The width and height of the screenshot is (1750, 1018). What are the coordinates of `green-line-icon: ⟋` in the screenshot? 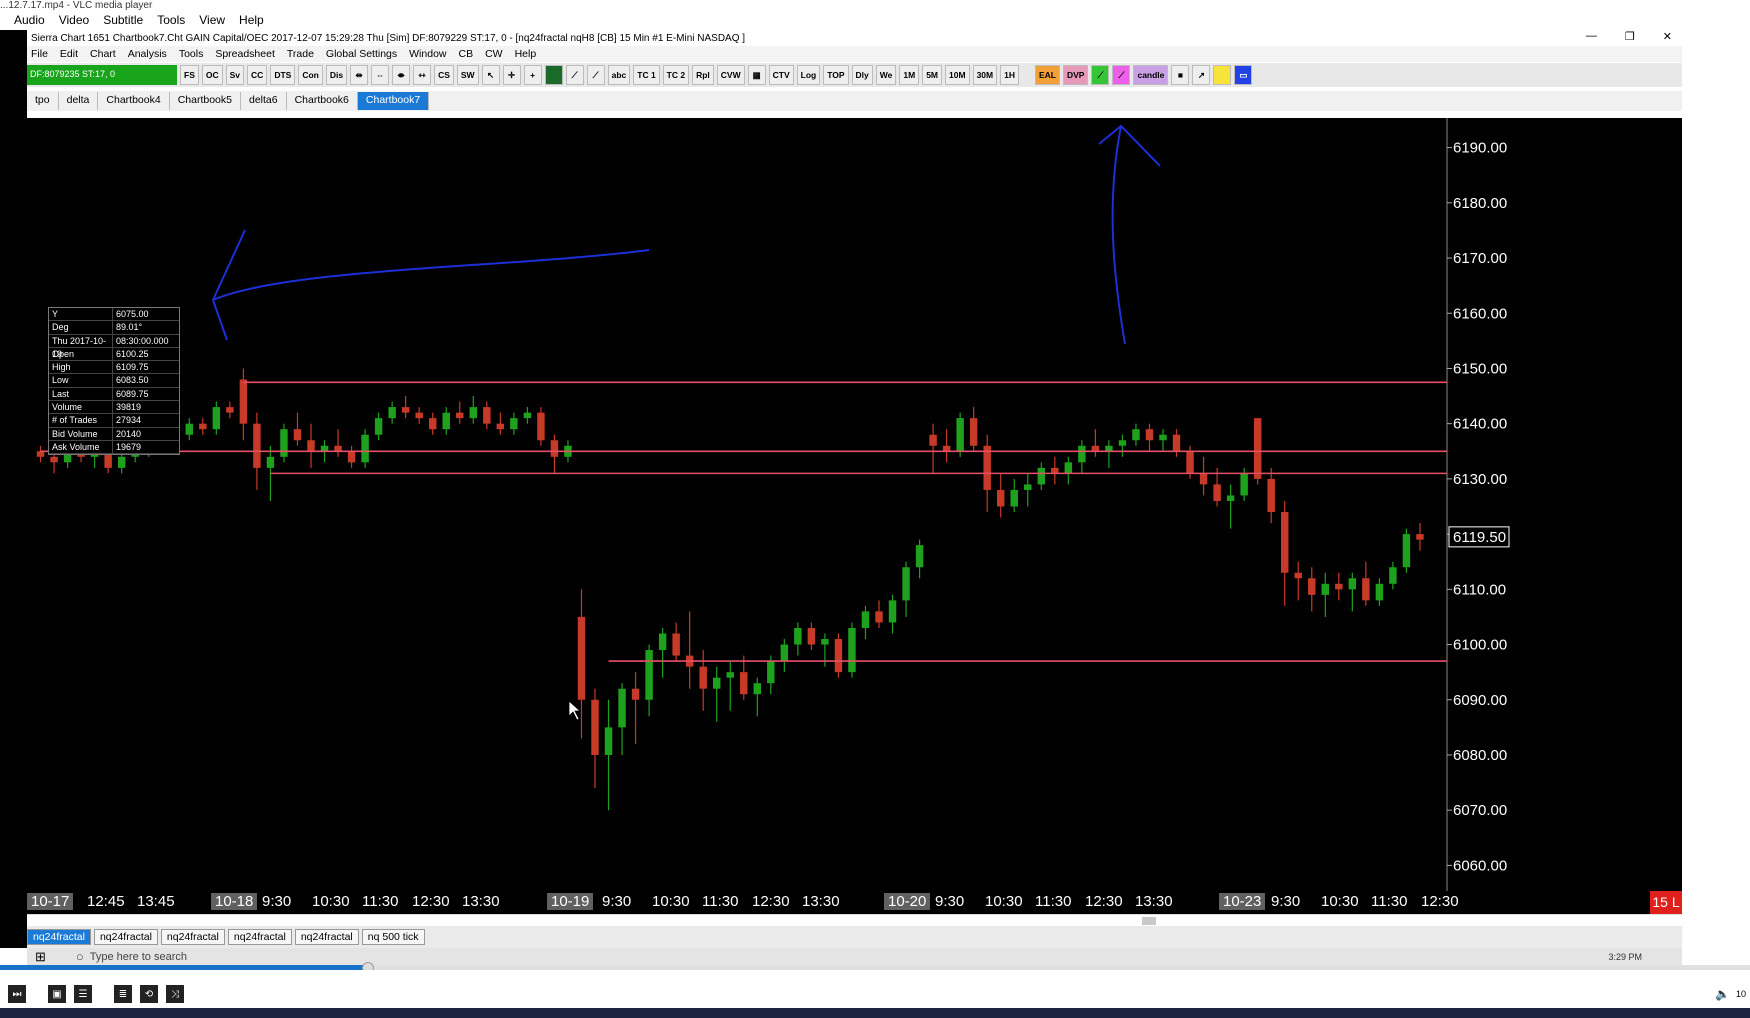 It's located at (1100, 75).